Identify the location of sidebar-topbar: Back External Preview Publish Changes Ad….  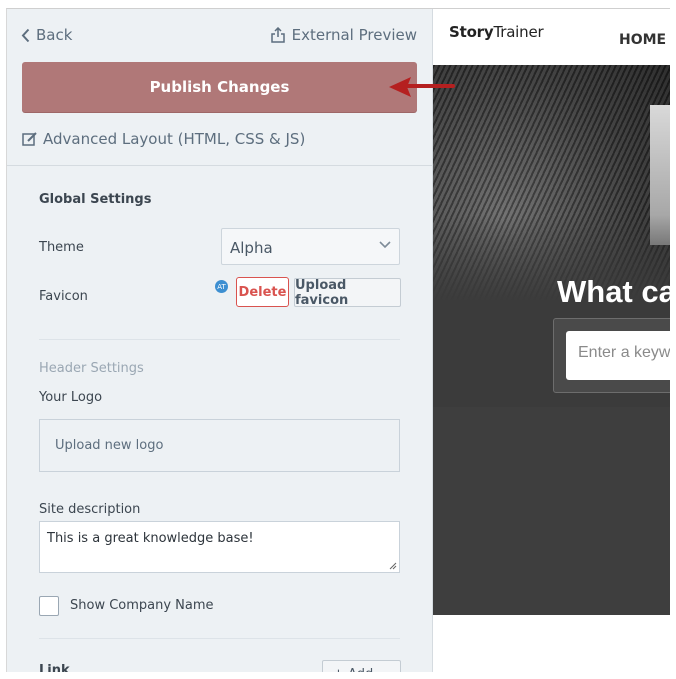
(219, 87).